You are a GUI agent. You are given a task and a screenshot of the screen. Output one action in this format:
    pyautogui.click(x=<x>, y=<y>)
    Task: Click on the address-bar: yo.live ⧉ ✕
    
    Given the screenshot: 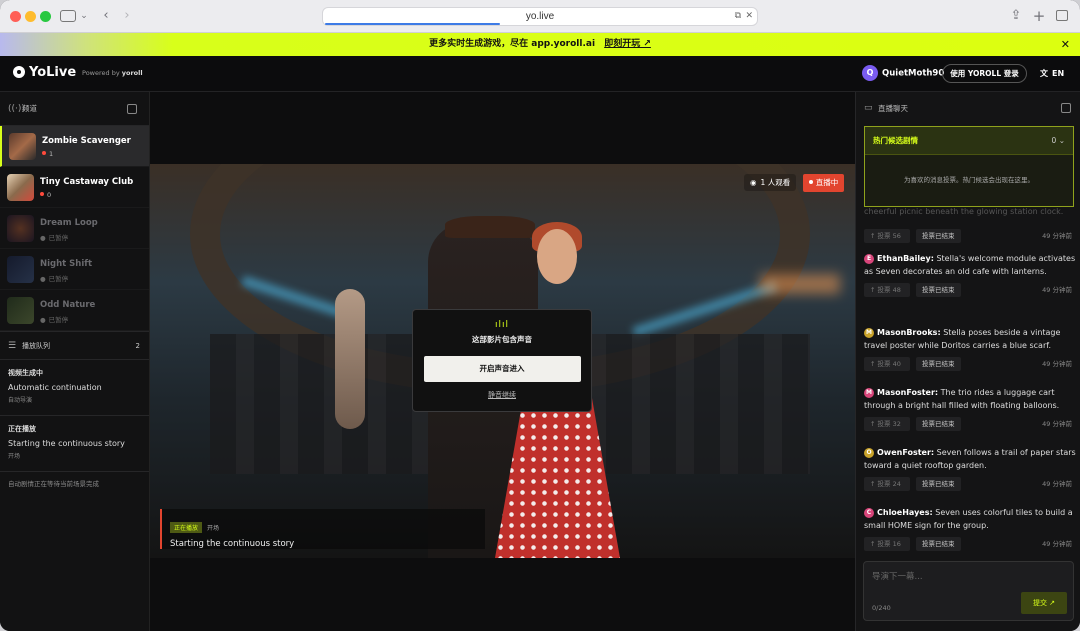 What is the action you would take?
    pyautogui.click(x=540, y=16)
    